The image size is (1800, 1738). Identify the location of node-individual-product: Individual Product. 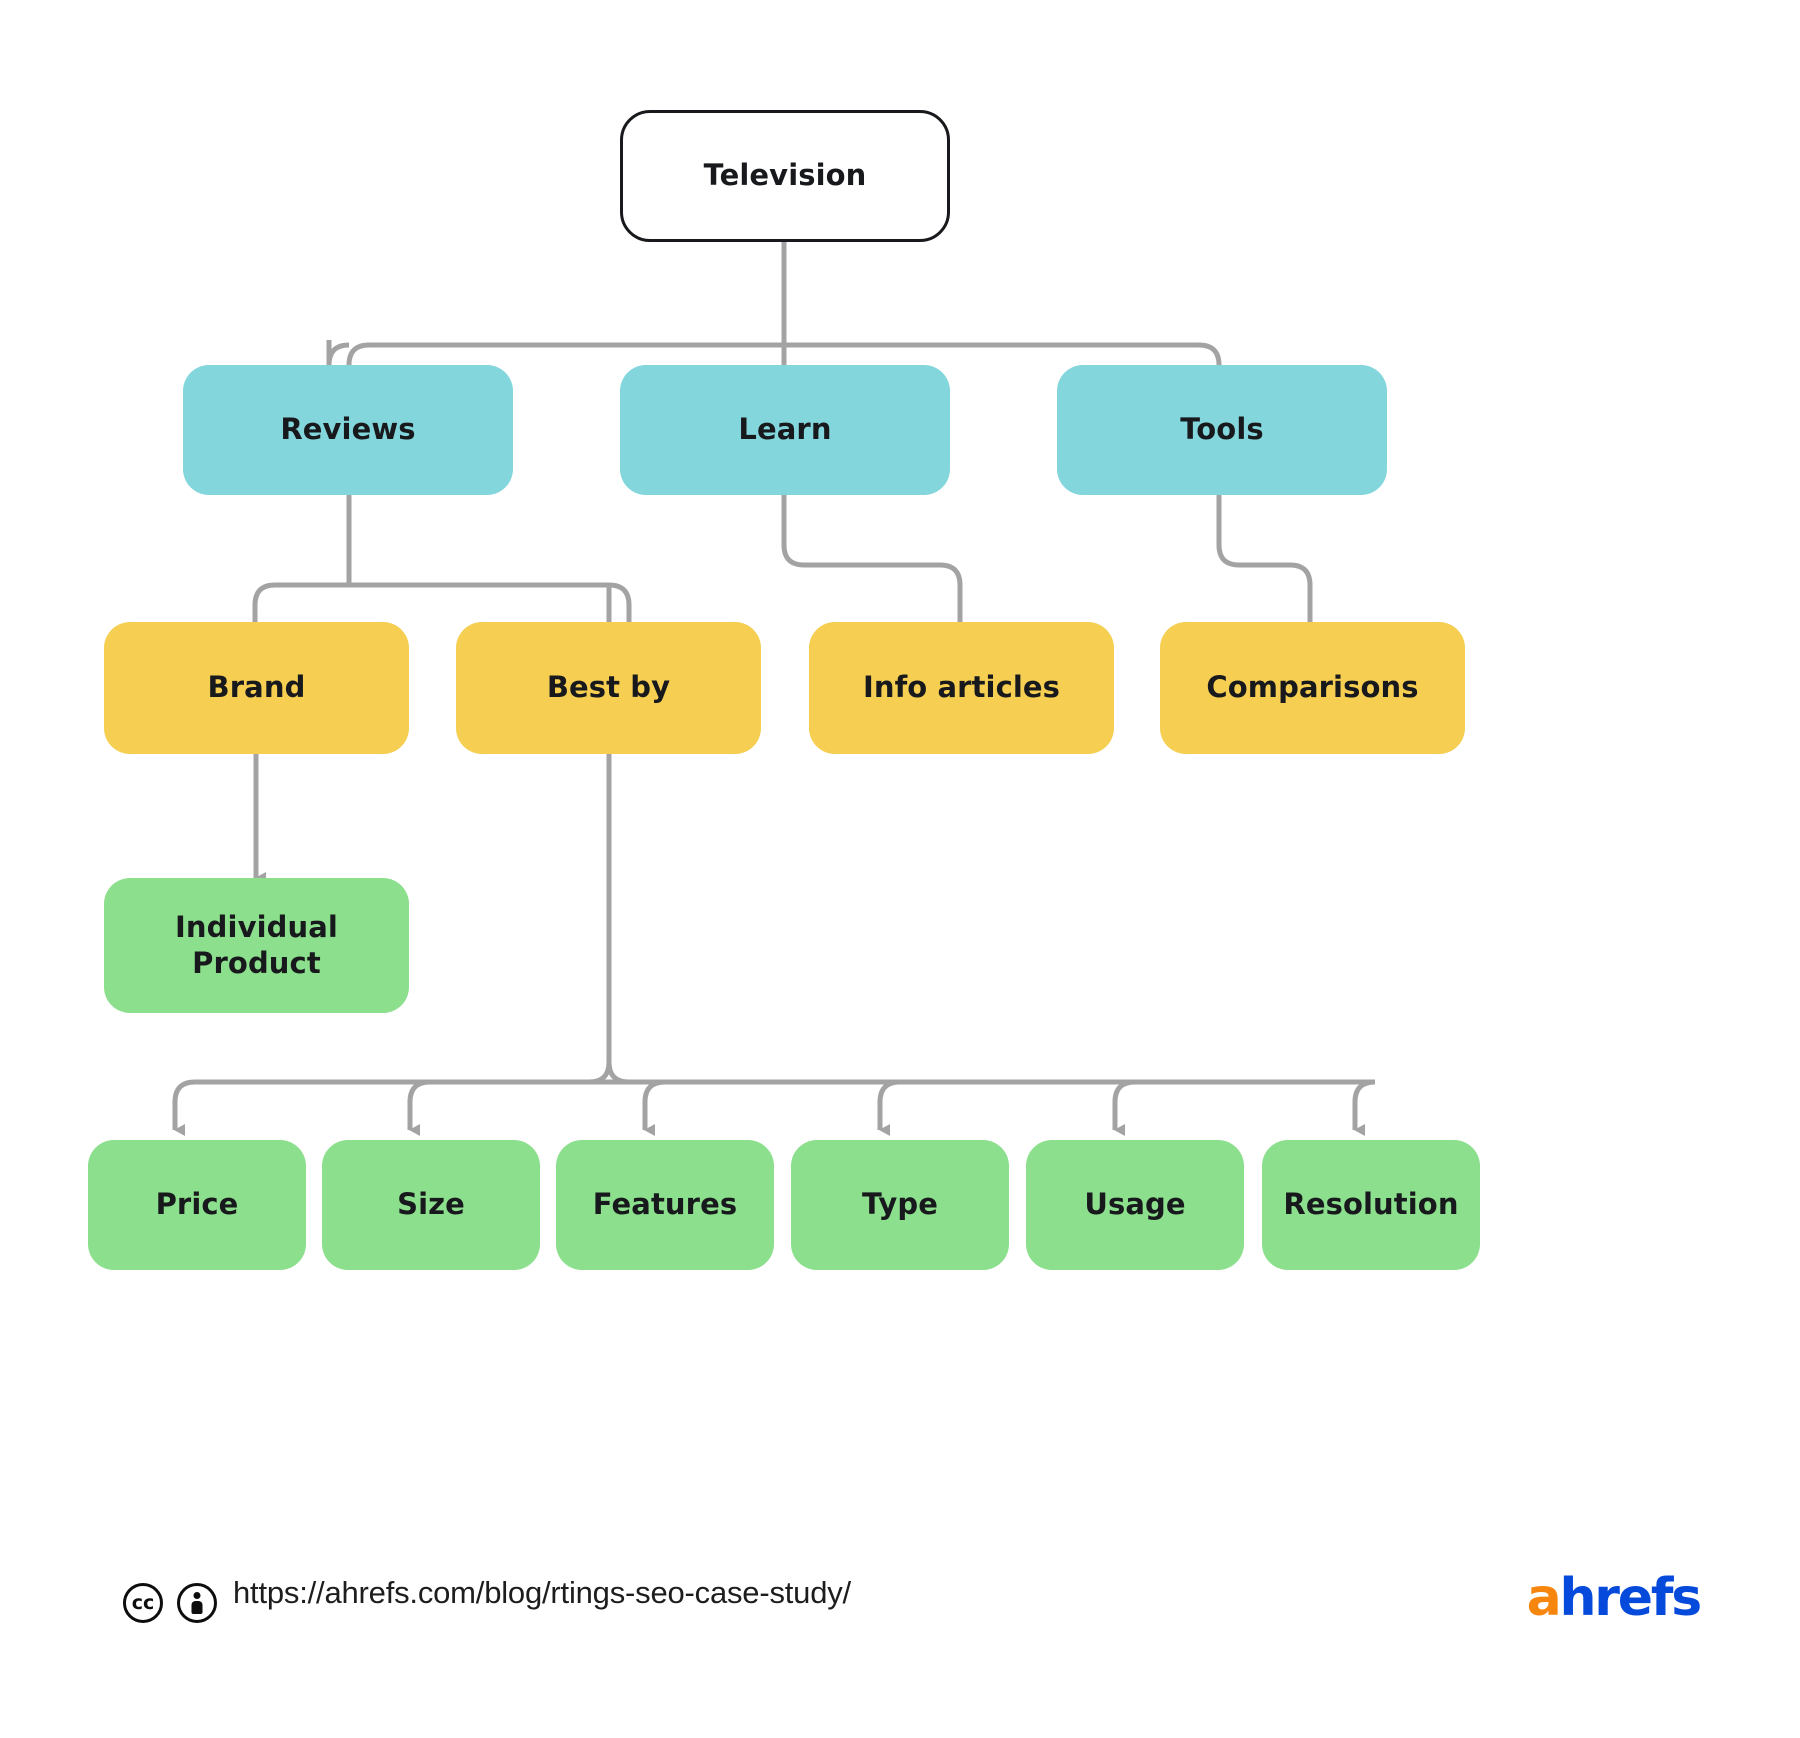
(256, 945).